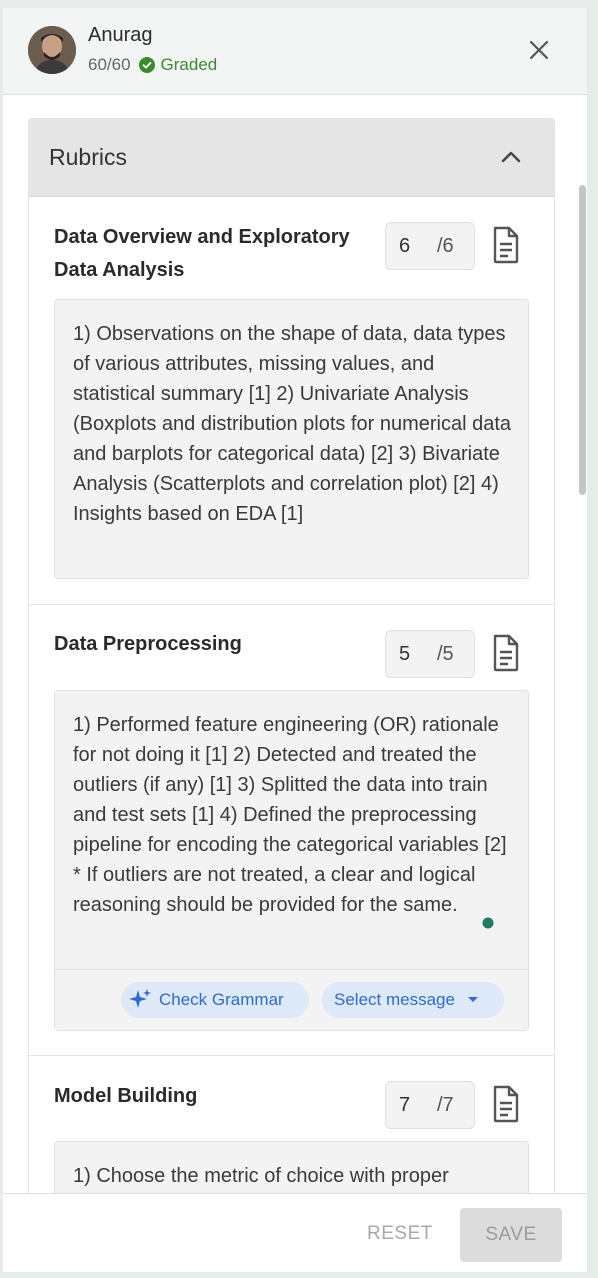 The width and height of the screenshot is (598, 1278). I want to click on grammar-status-dot, so click(488, 923).